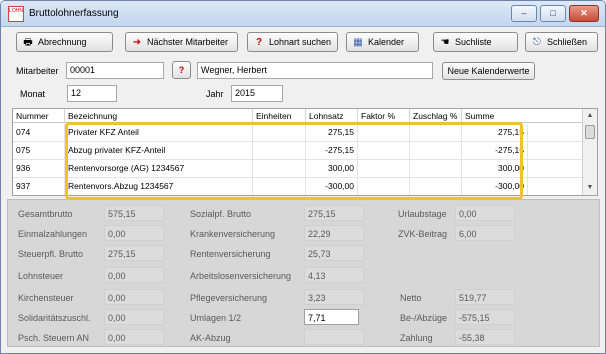  I want to click on next-employee-label: Nächster Mitarbeiter, so click(188, 42).